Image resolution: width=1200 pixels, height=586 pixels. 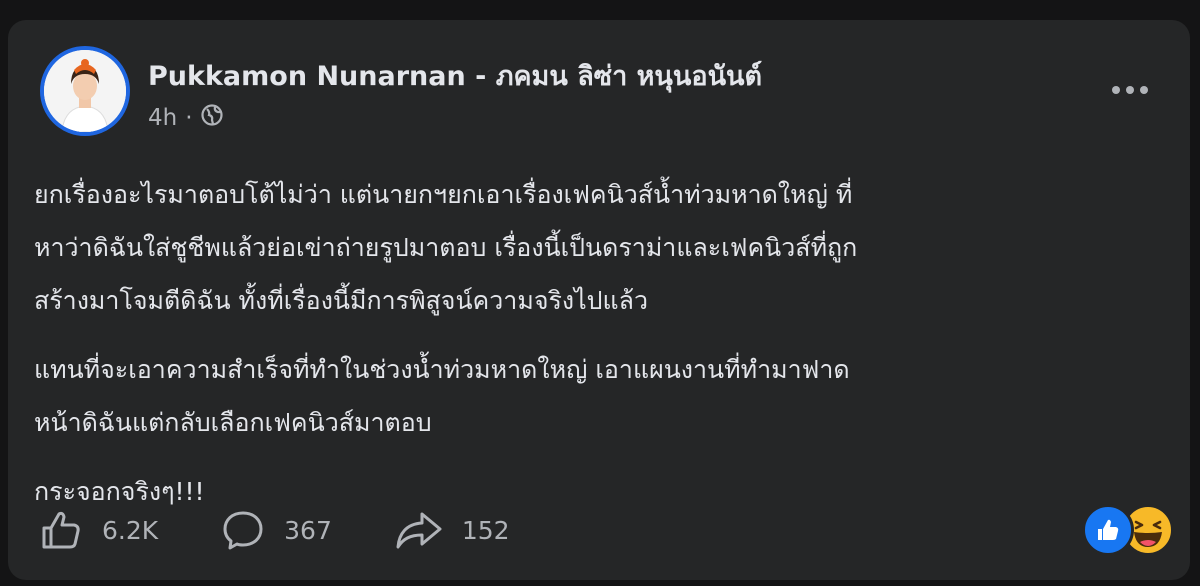 What do you see at coordinates (1108, 530) in the screenshot?
I see `like-reaction-icon` at bounding box center [1108, 530].